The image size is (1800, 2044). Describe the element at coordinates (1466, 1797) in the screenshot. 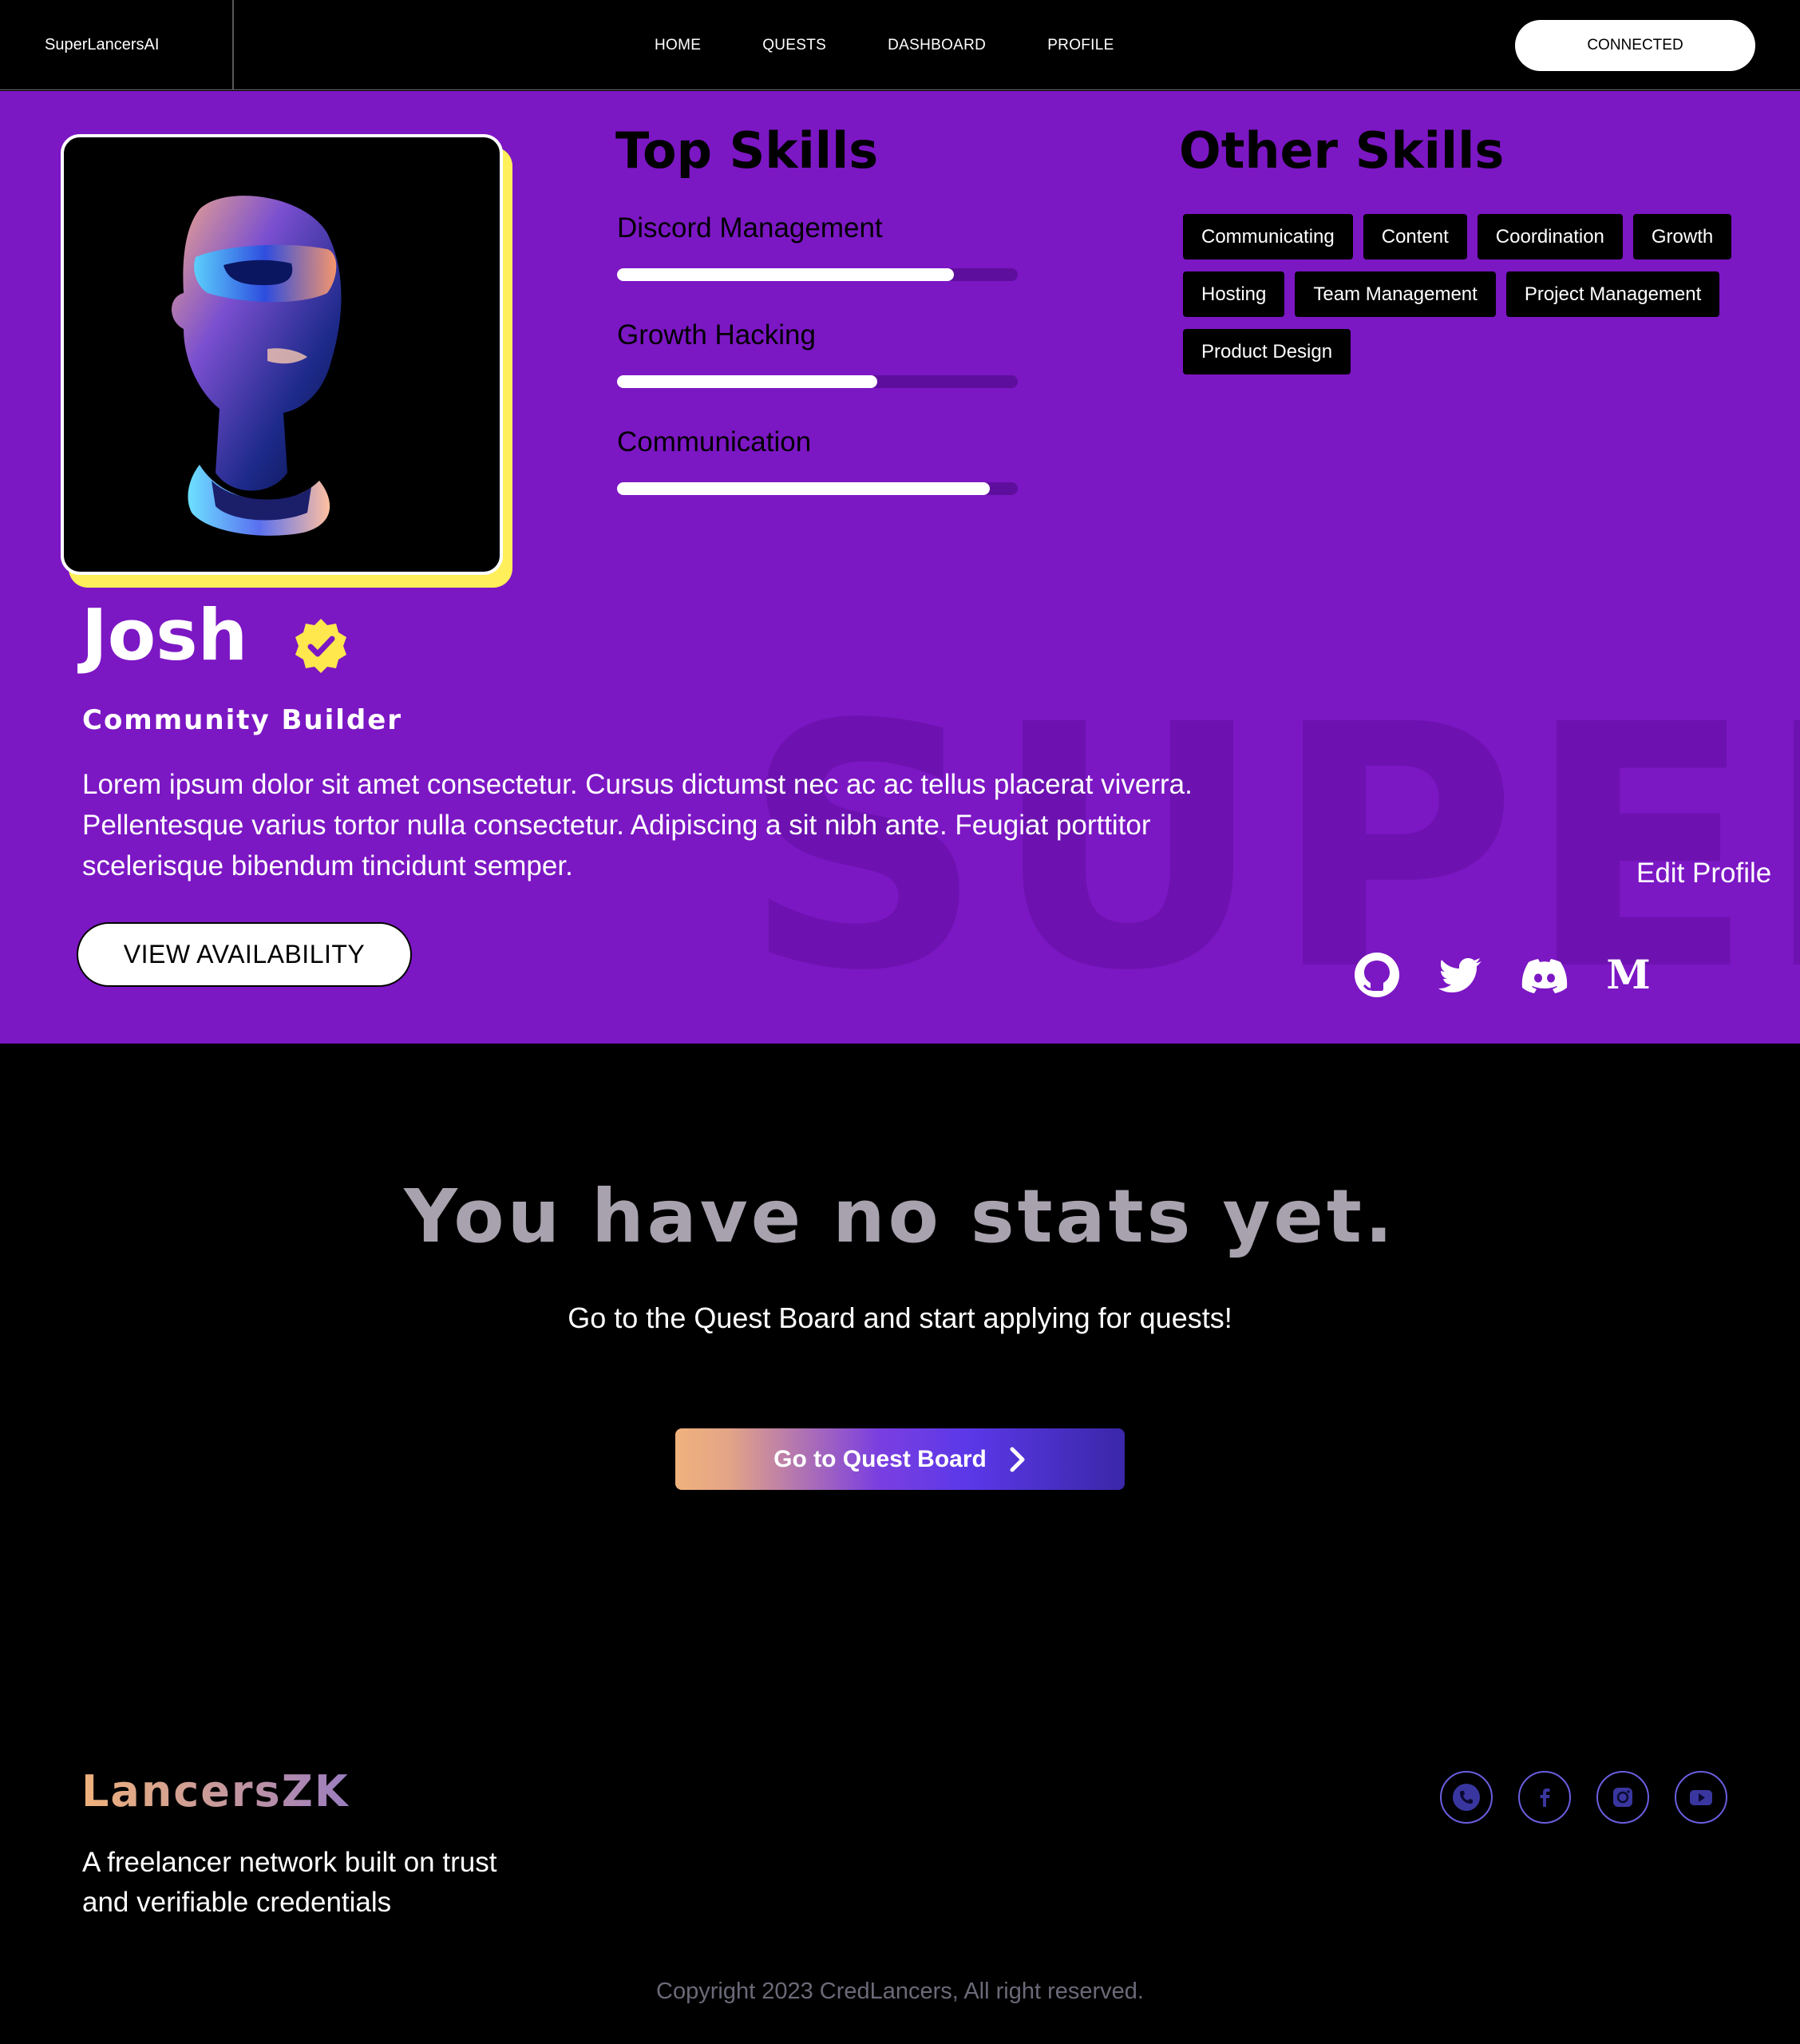

I see `phone-icon` at that location.